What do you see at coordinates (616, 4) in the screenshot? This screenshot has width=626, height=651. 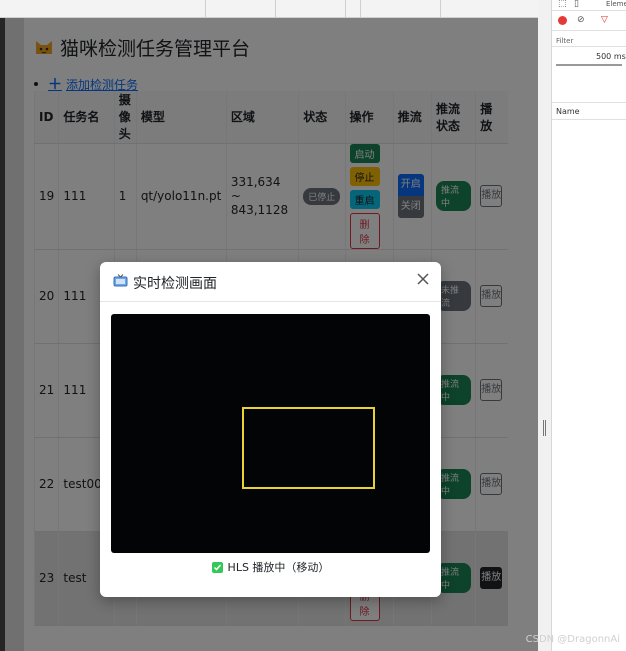 I see `elements-tab: Eleme` at bounding box center [616, 4].